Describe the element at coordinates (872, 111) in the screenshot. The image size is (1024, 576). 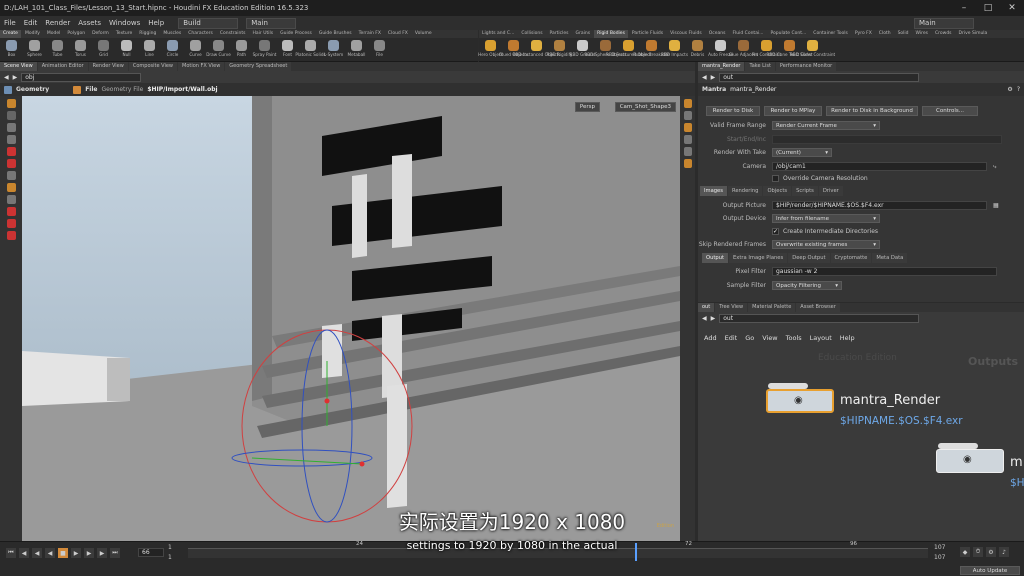
I see `render-background-button: Render to Disk in Background` at that location.